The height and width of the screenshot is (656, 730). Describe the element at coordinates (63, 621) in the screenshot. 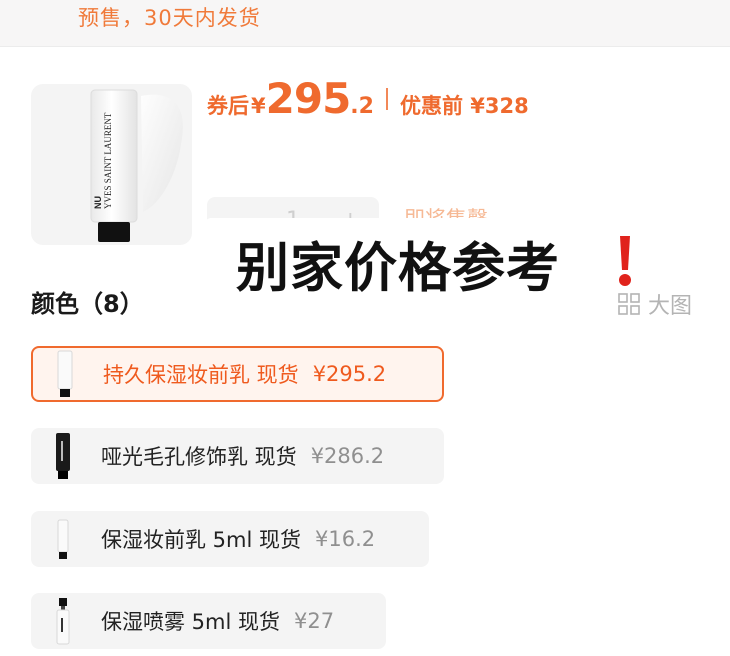

I see `spray-bottle-thumbnail` at that location.